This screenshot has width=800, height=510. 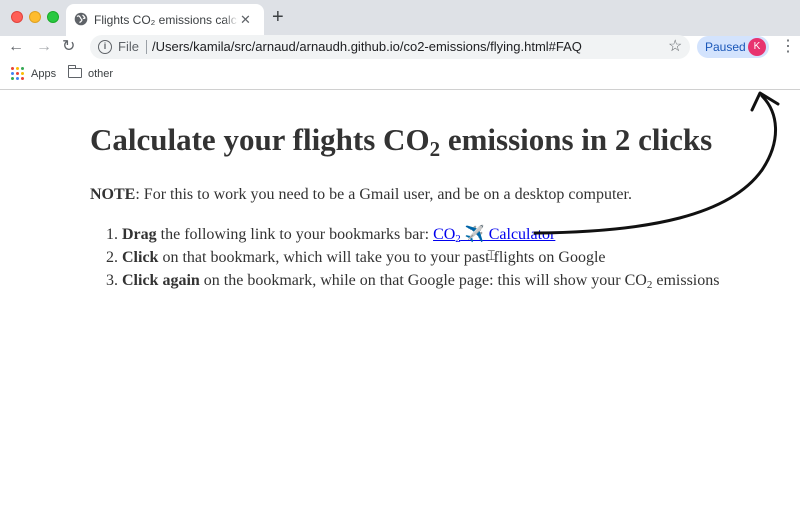 What do you see at coordinates (245, 20) in the screenshot?
I see `close-icon: ✕` at bounding box center [245, 20].